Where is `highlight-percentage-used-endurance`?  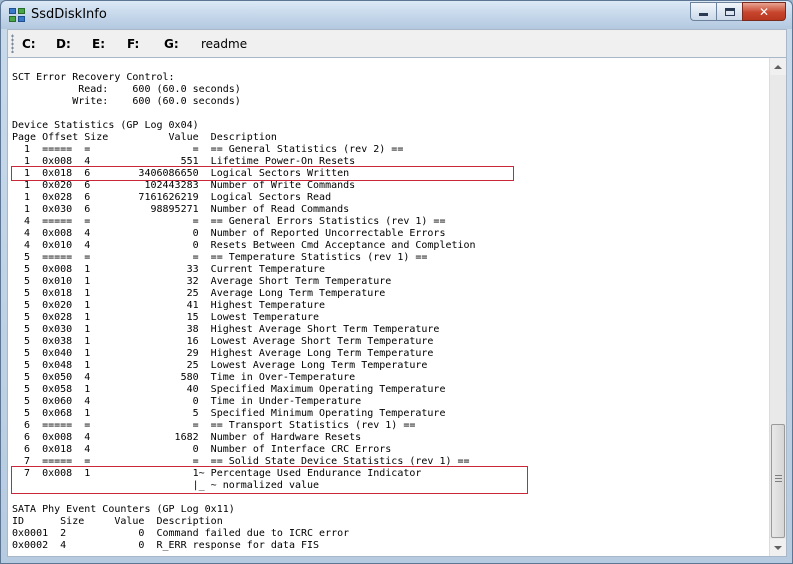
highlight-percentage-used-endurance is located at coordinates (269, 480).